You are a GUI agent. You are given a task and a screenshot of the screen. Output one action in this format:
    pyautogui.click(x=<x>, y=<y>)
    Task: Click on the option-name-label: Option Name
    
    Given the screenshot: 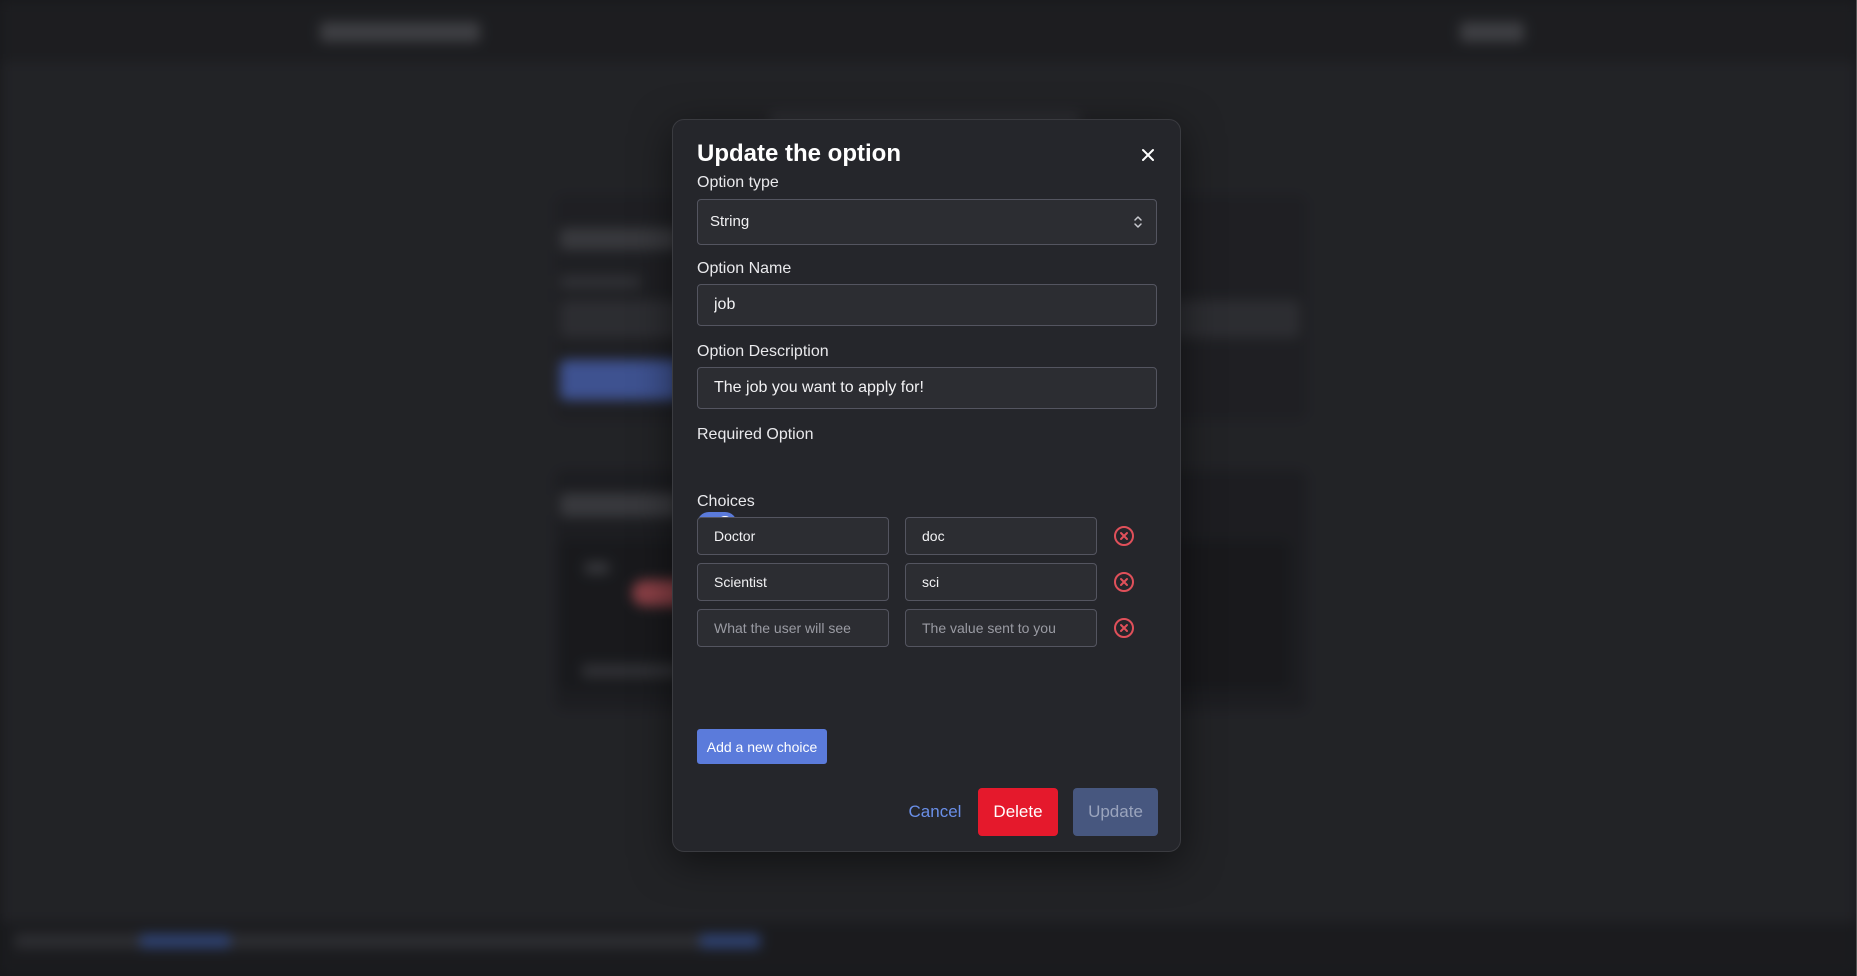 What is the action you would take?
    pyautogui.click(x=744, y=268)
    